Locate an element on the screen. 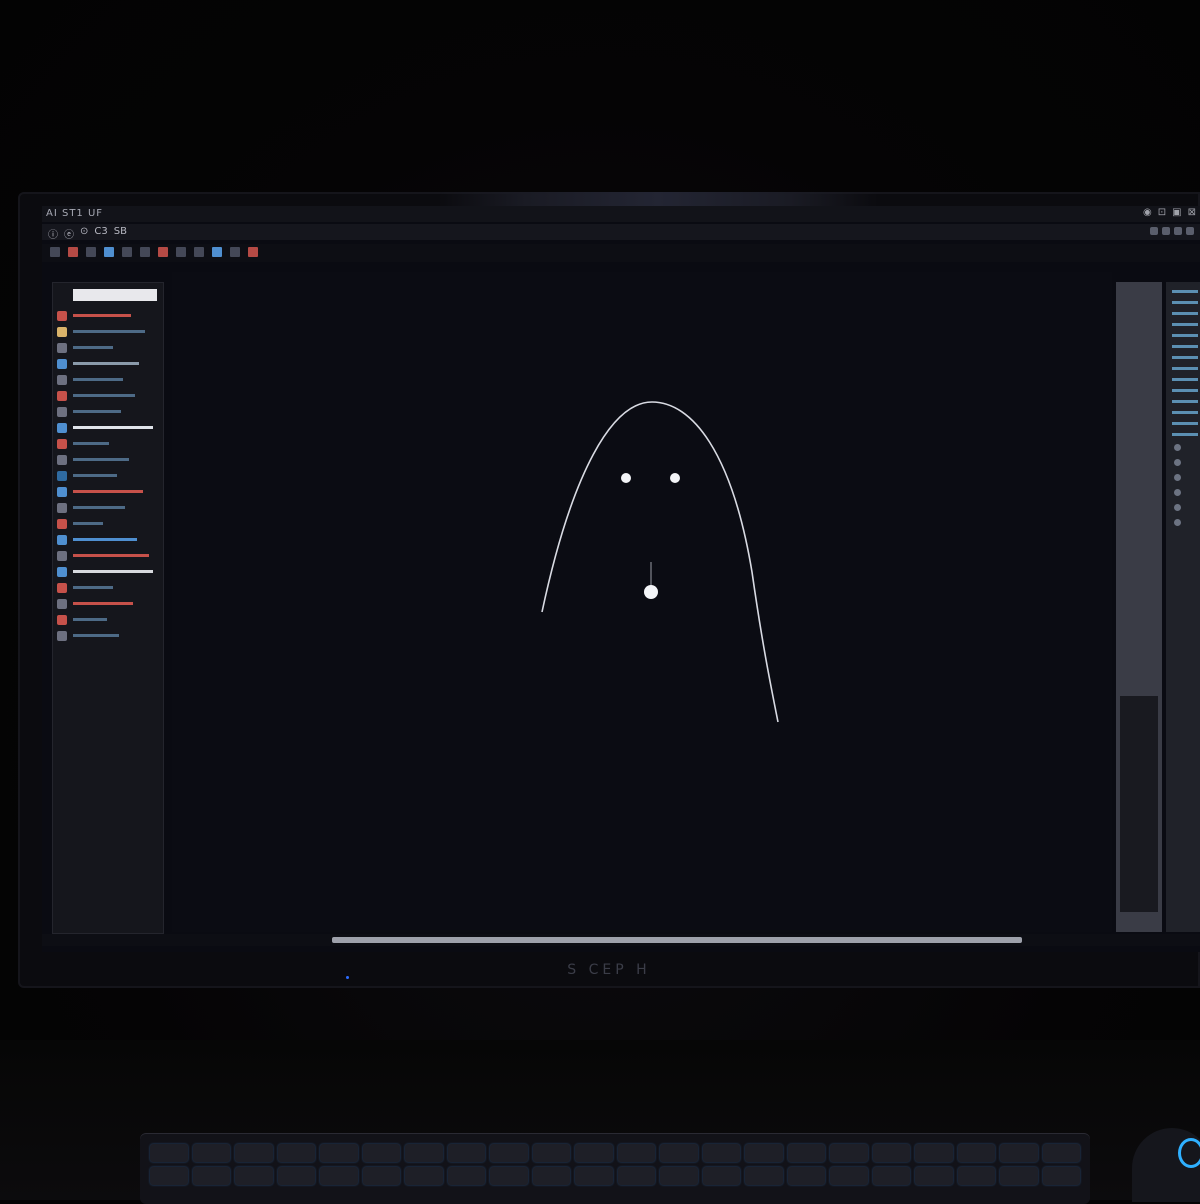 This screenshot has height=1204, width=1200. monitor-brand: S CEP H is located at coordinates (609, 970).